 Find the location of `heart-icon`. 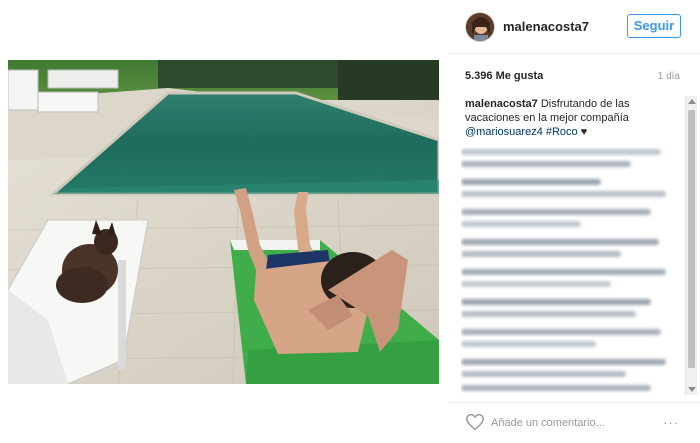

heart-icon is located at coordinates (475, 422).